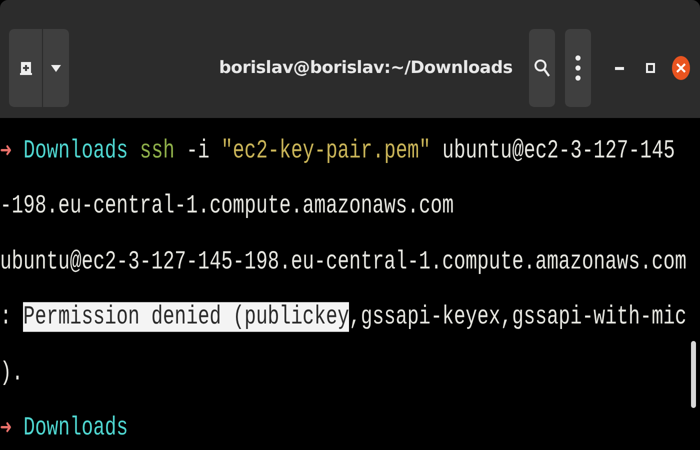 This screenshot has width=700, height=450. Describe the element at coordinates (650, 68) in the screenshot. I see `maximize-icon` at that location.